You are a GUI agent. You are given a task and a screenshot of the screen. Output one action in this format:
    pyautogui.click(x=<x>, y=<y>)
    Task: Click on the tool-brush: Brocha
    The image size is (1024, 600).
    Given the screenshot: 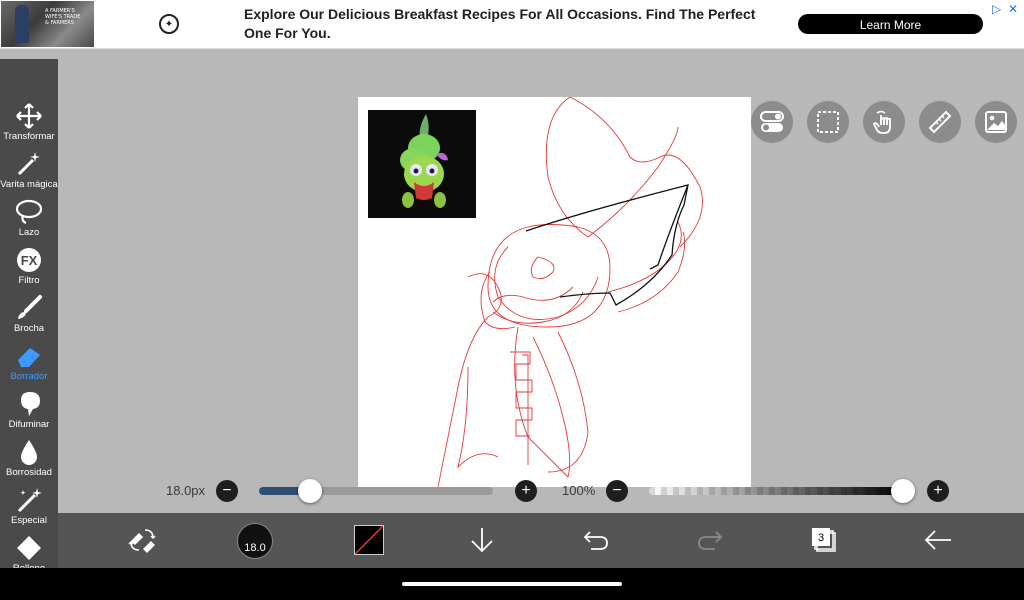 What is the action you would take?
    pyautogui.click(x=29, y=316)
    